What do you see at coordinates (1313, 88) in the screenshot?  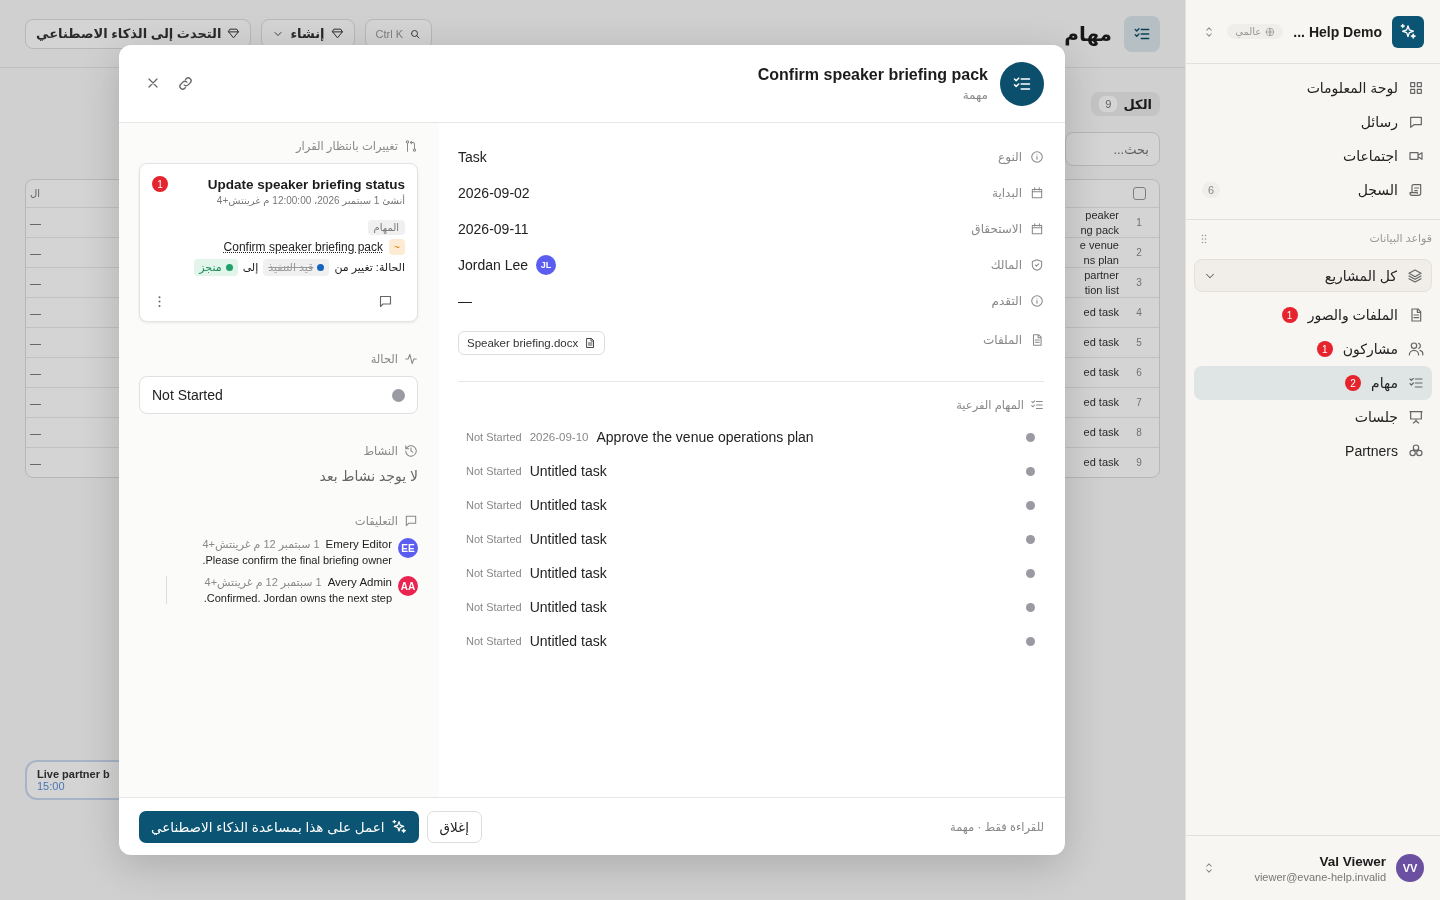 I see `nav-item: لوحة المعلومات` at bounding box center [1313, 88].